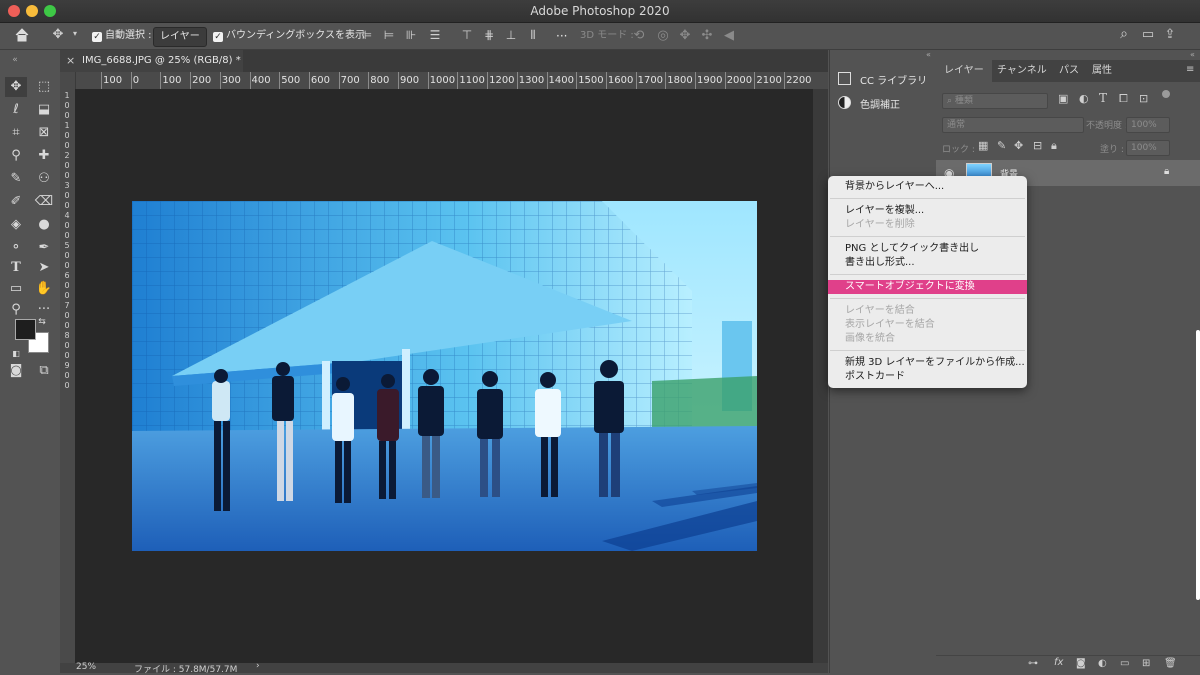 The height and width of the screenshot is (675, 1200). I want to click on type-tool-icon: T, so click(16, 268).